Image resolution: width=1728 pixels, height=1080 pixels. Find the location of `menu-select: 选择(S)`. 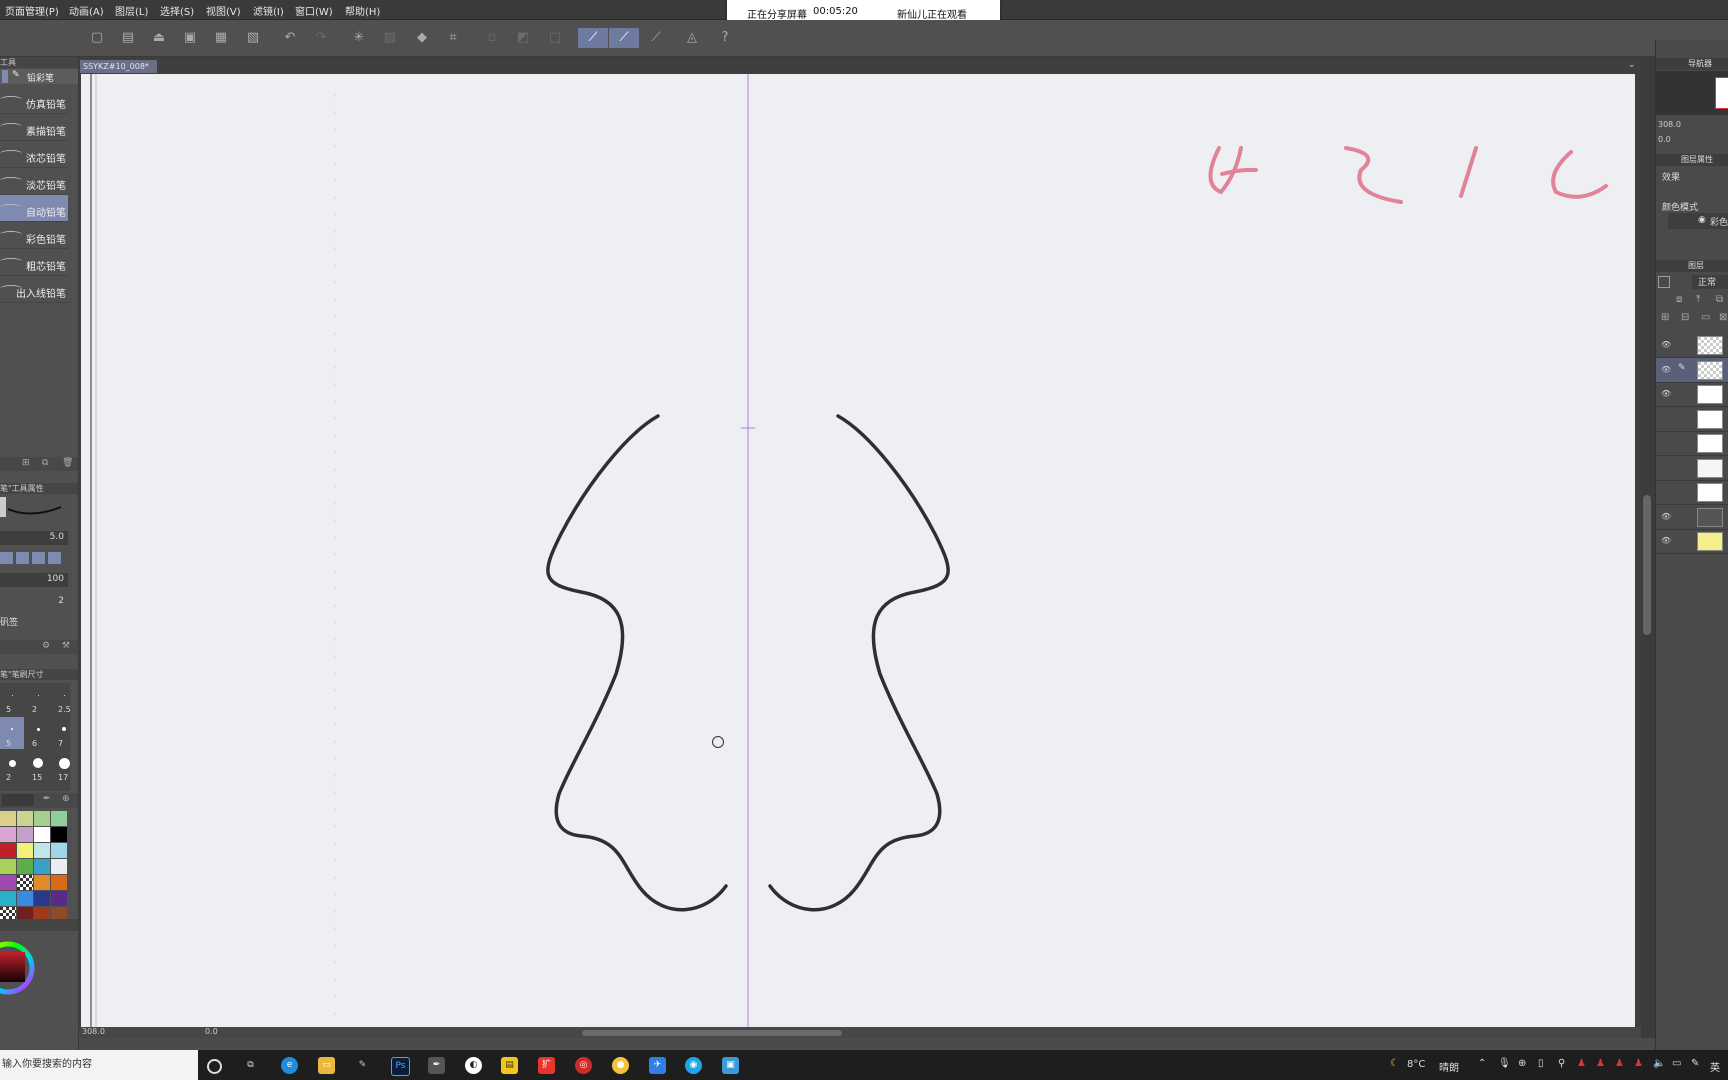

menu-select: 选择(S) is located at coordinates (177, 10).